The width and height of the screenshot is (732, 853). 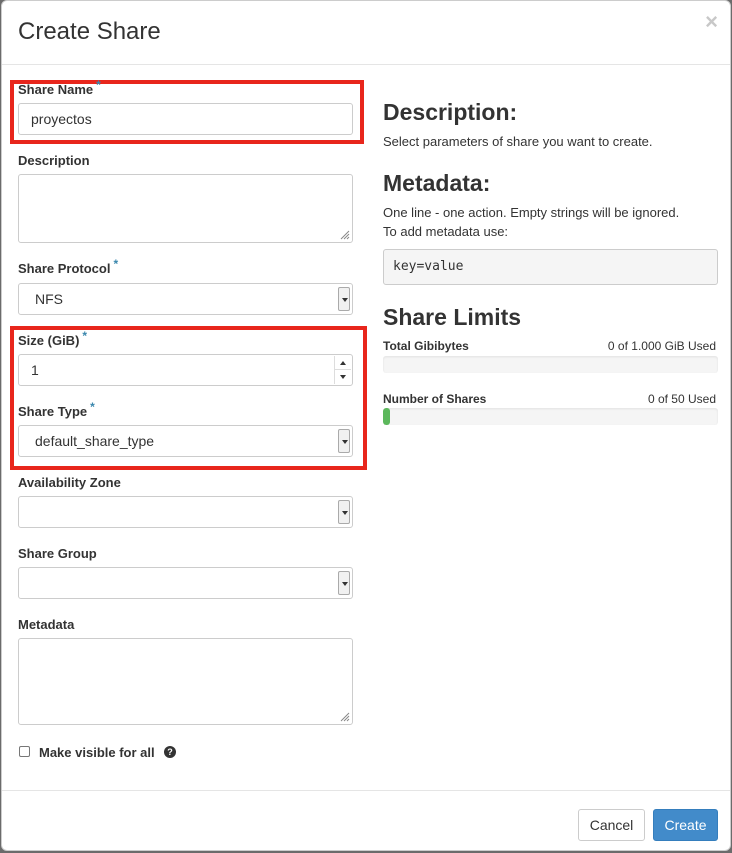 What do you see at coordinates (69, 482) in the screenshot?
I see `availability-zone-label: Availability Zone` at bounding box center [69, 482].